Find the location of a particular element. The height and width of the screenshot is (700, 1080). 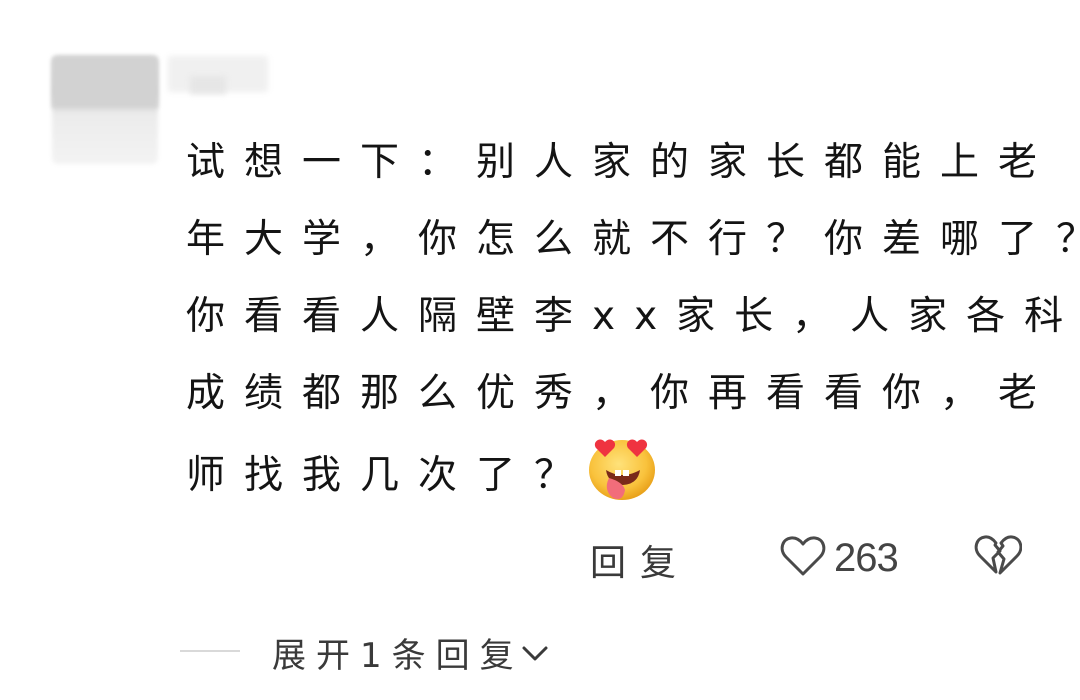

avatar-blur-top is located at coordinates (105, 82).